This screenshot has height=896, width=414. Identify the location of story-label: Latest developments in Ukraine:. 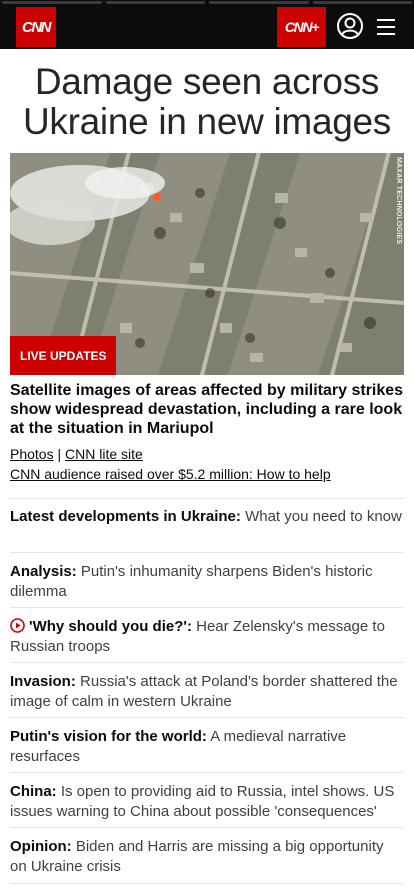
(125, 516).